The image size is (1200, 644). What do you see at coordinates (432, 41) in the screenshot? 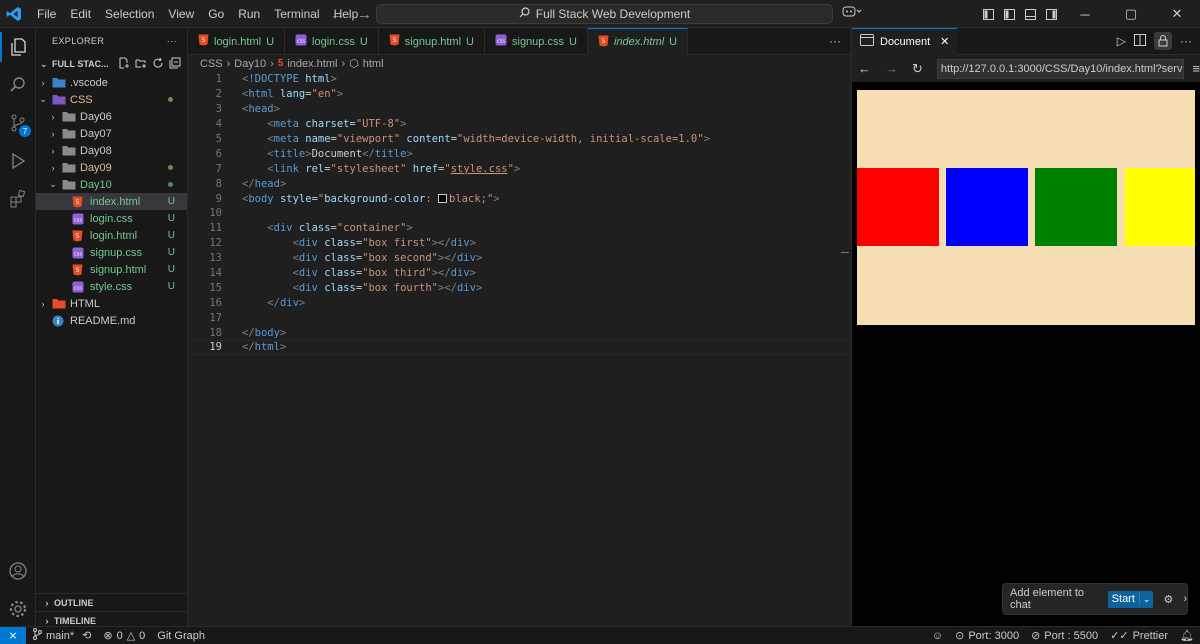
I see `editor-tab: 5 signup.html U` at bounding box center [432, 41].